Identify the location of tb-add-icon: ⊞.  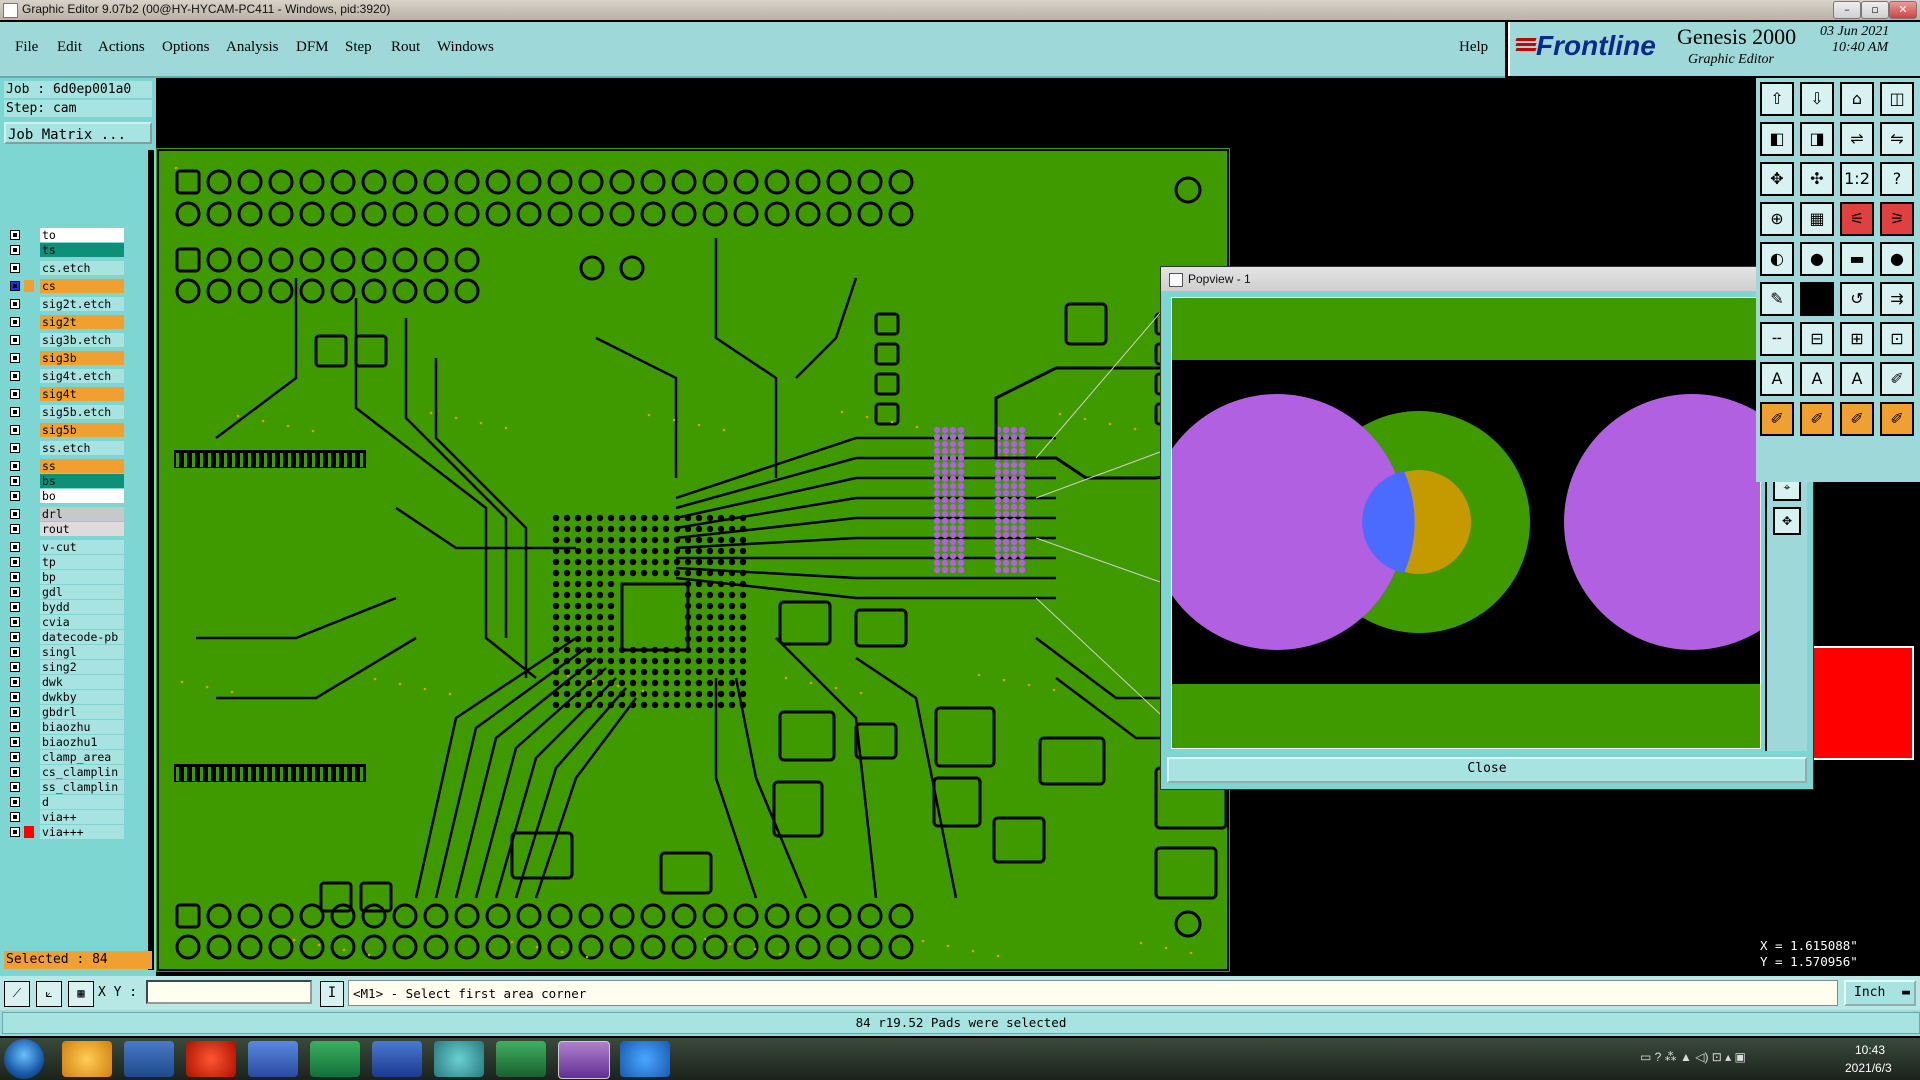
(1857, 339).